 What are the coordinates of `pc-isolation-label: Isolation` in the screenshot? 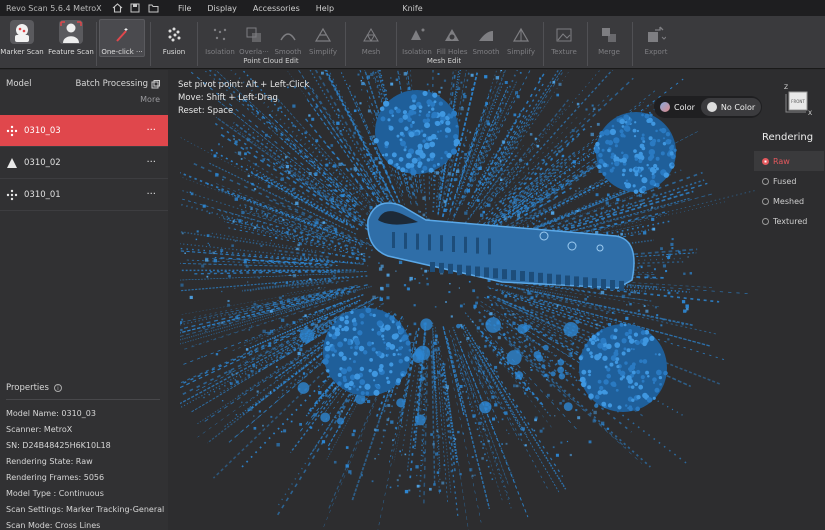 It's located at (220, 52).